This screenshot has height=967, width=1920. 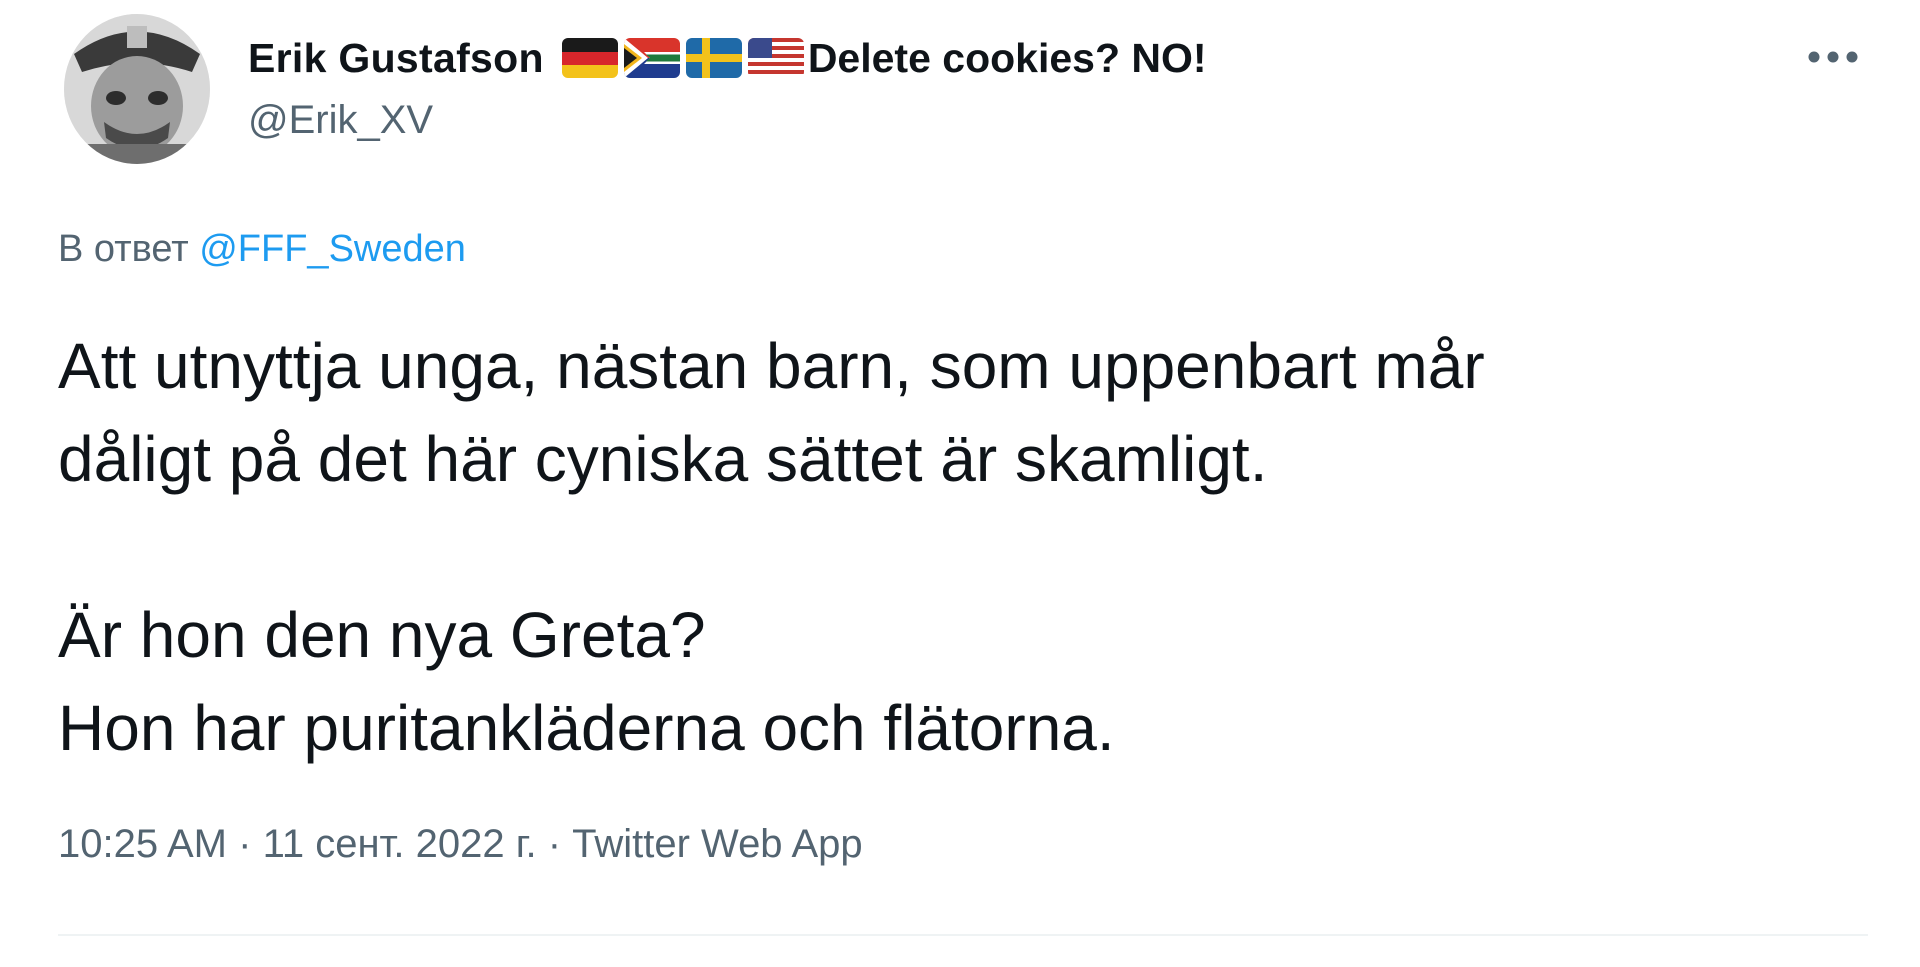 I want to click on reply-prefix: В ответ, so click(x=123, y=249).